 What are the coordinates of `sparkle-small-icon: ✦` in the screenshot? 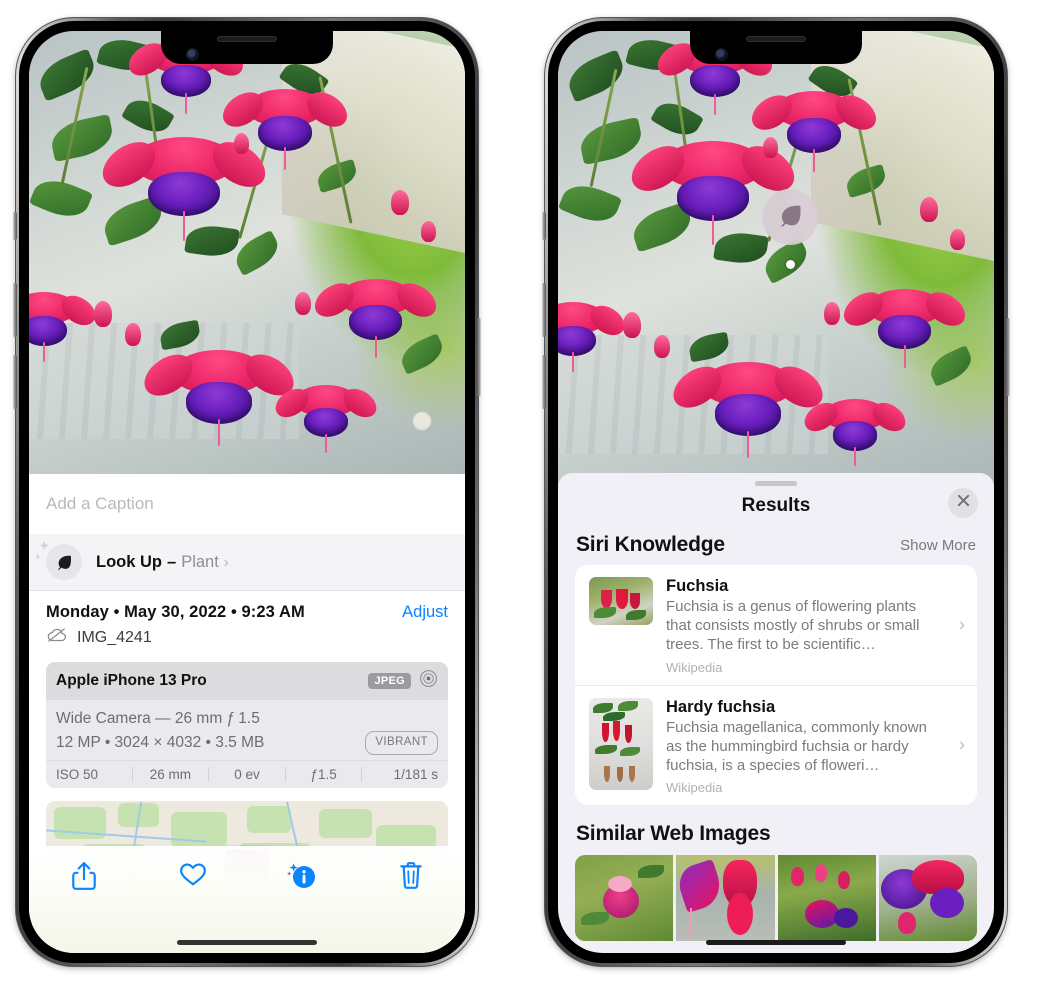 It's located at (38, 557).